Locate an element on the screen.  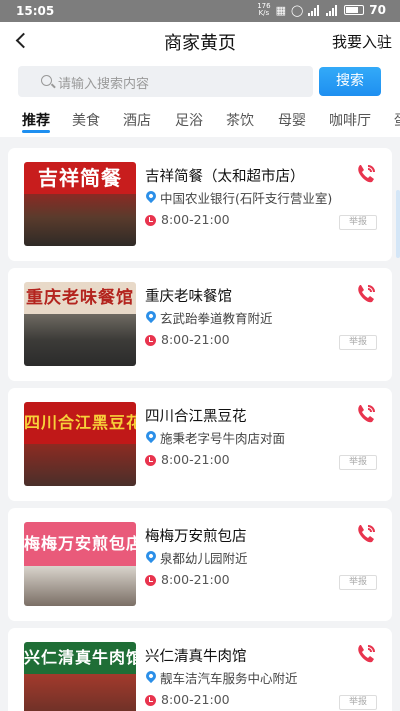
merchant-address: 靓车洁汽车服务中心附近 is located at coordinates (229, 678).